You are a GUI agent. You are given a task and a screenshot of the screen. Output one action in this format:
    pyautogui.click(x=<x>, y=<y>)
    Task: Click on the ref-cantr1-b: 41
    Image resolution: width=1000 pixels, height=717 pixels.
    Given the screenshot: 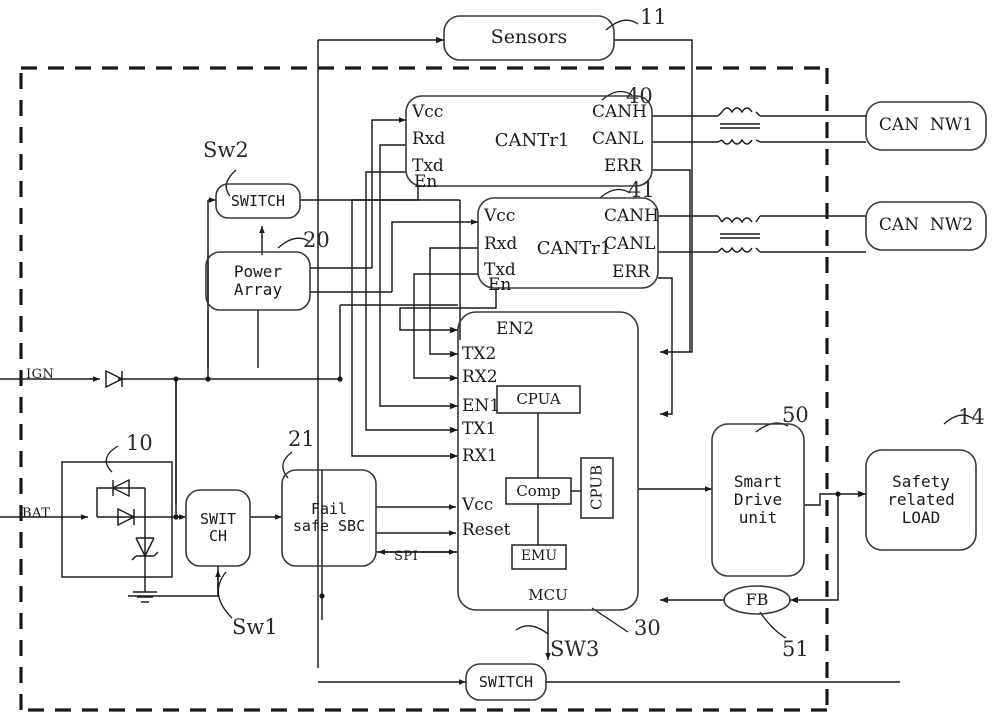 What is the action you would take?
    pyautogui.click(x=641, y=190)
    